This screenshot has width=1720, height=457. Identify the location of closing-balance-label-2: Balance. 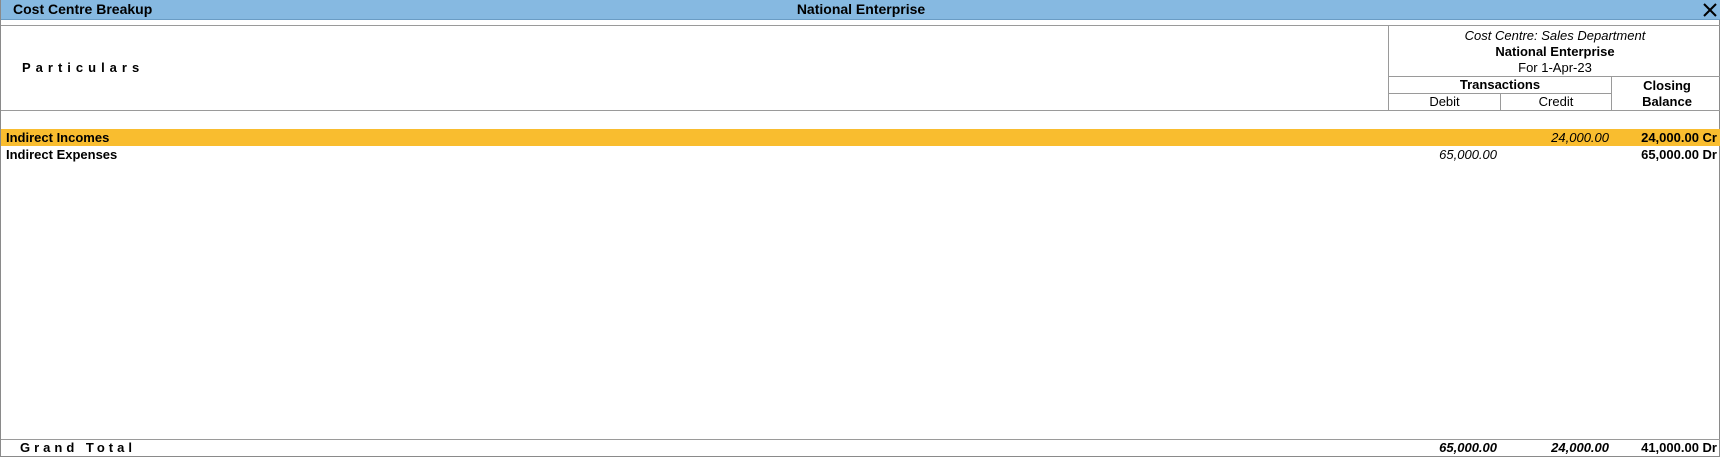
(1667, 101).